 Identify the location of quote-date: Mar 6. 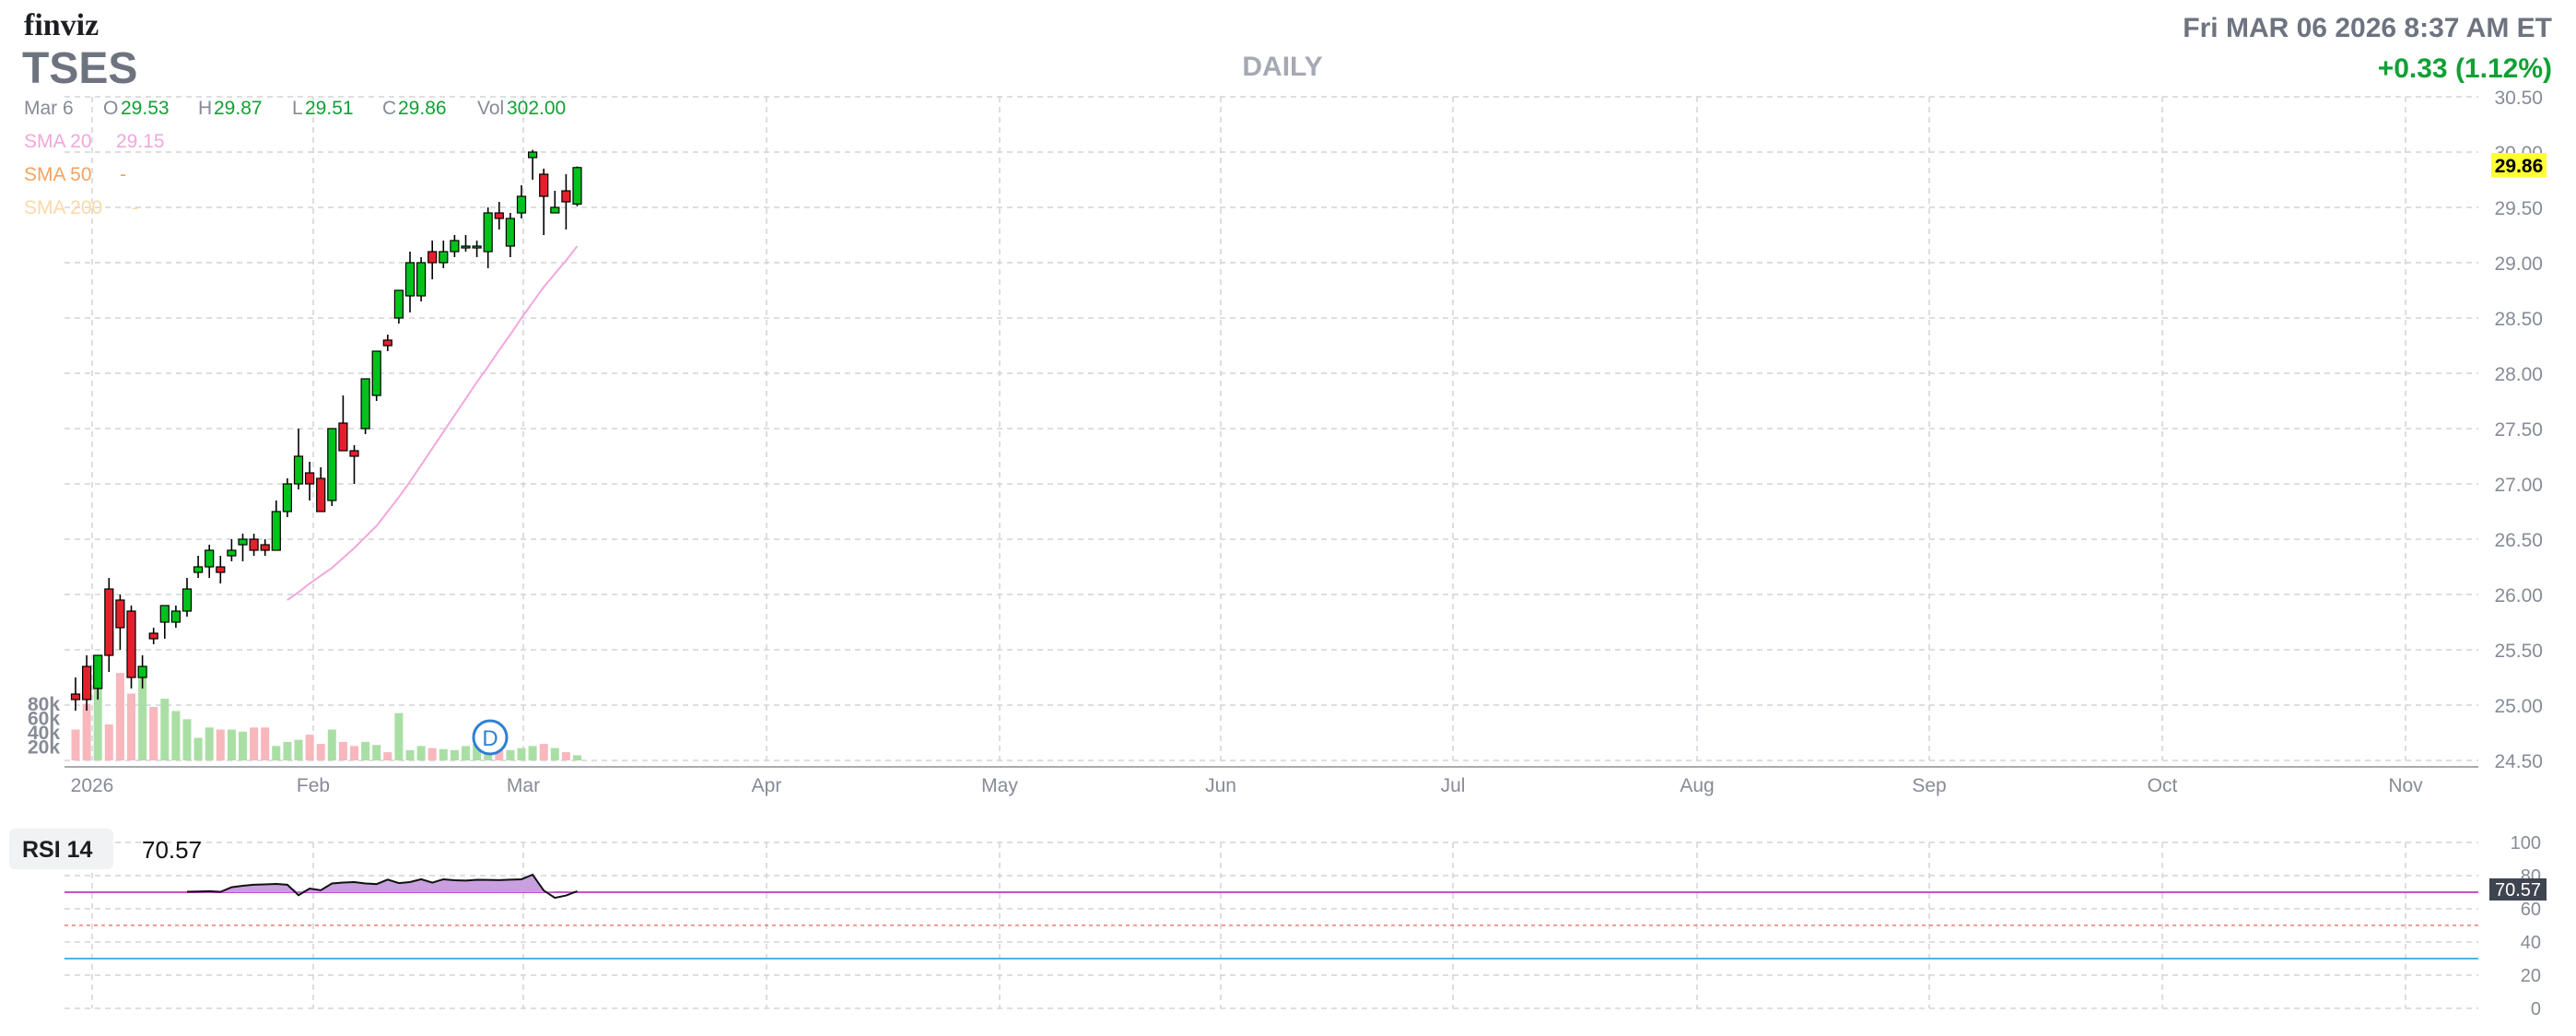
(49, 109).